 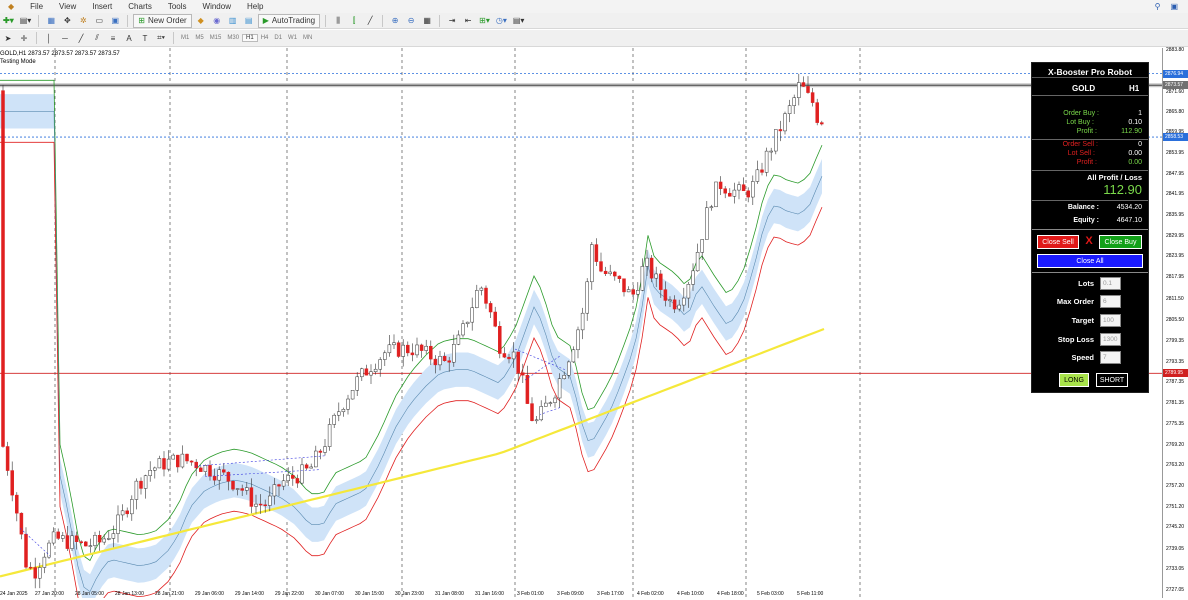 I want to click on speed-label: Speed, so click(x=1082, y=357).